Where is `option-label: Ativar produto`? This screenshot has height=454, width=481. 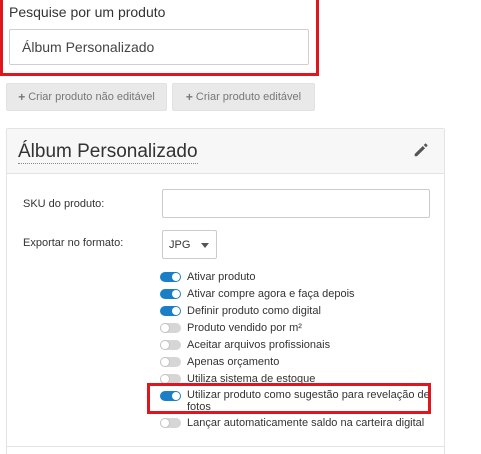 option-label: Ativar produto is located at coordinates (221, 276).